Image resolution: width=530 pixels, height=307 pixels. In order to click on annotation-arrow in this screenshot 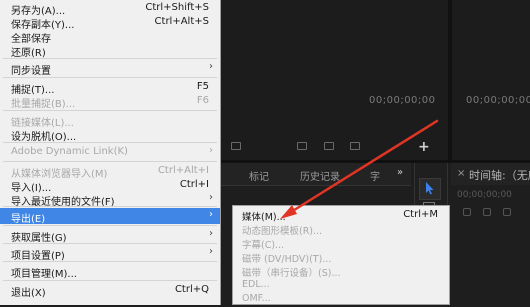, I will do `click(359, 169)`.